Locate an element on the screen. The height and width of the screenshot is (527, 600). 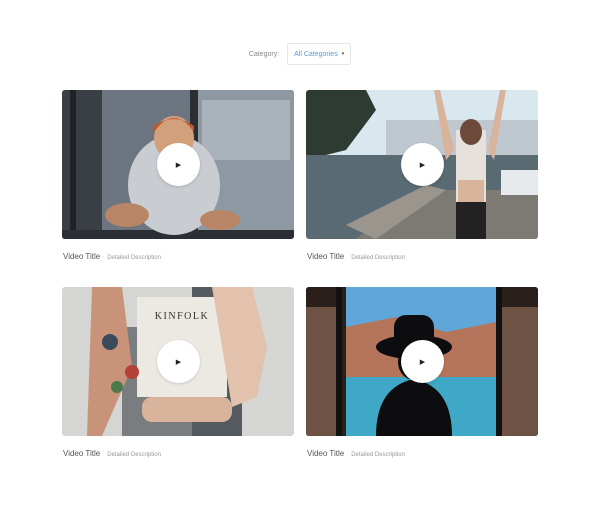
category-select-value: All Categories is located at coordinates (316, 54).